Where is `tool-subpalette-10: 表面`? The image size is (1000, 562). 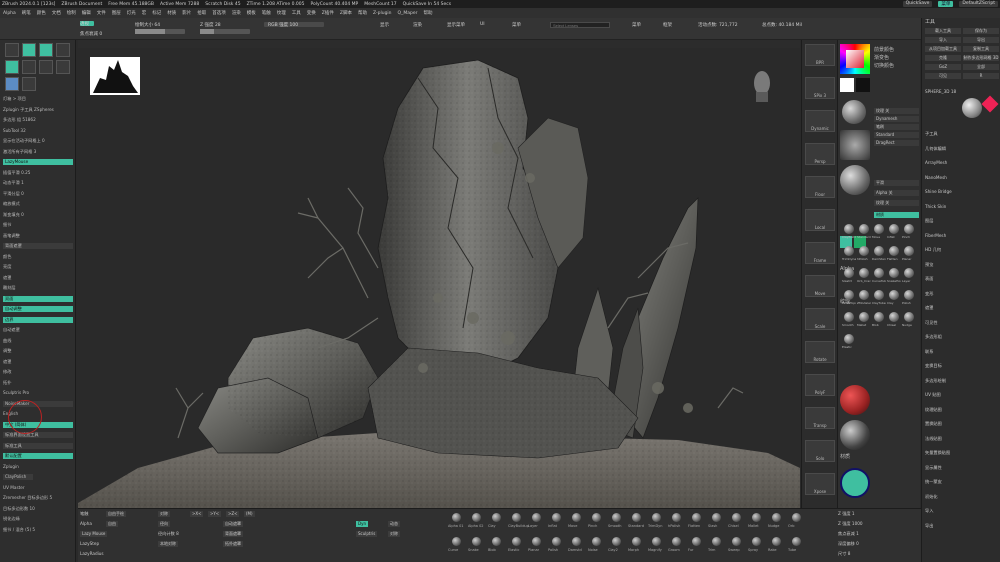 tool-subpalette-10: 表面 is located at coordinates (962, 278).